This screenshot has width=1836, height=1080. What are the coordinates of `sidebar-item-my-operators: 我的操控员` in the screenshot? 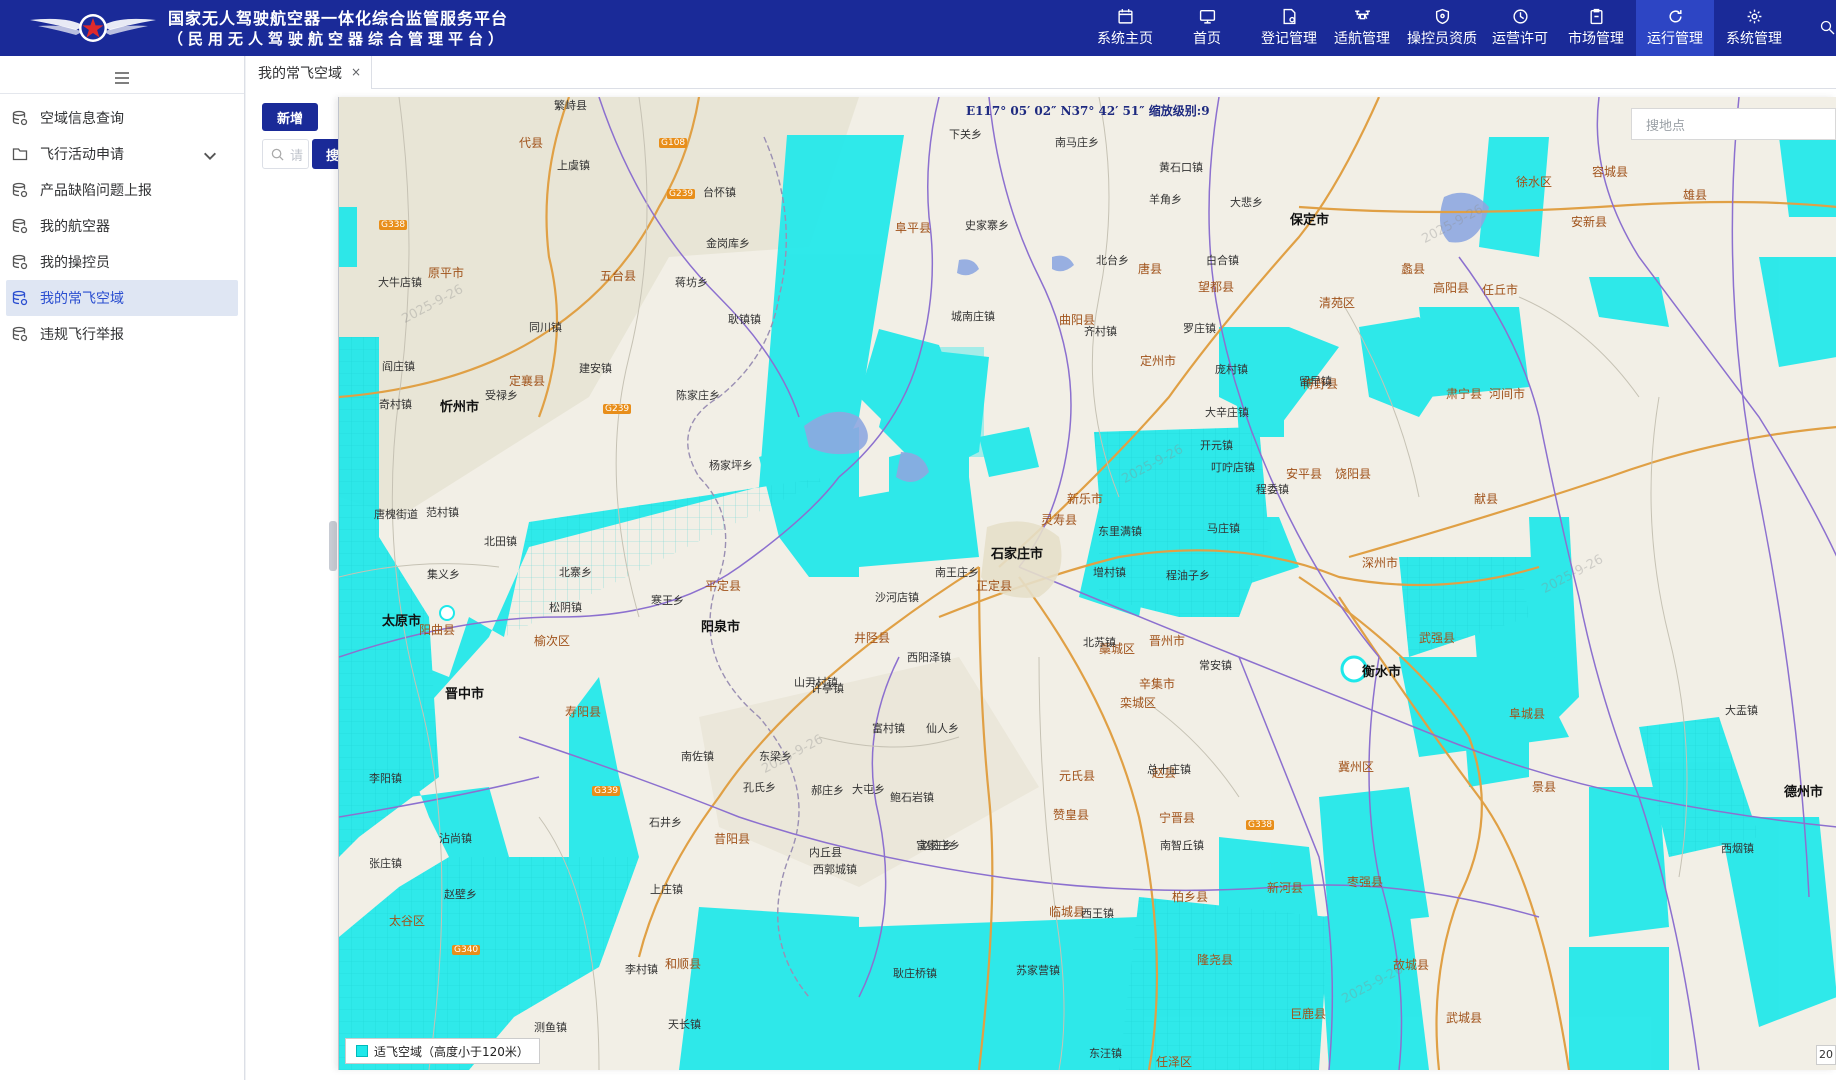 It's located at (122, 262).